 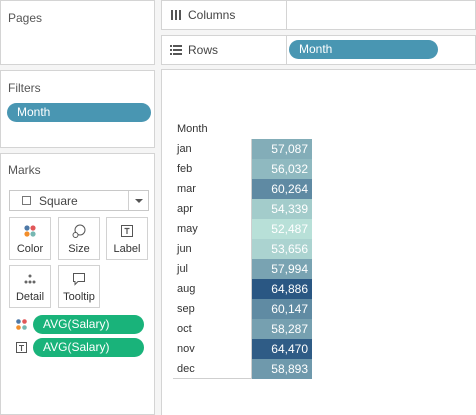 I want to click on columns-shelf: Columns, so click(x=318, y=15).